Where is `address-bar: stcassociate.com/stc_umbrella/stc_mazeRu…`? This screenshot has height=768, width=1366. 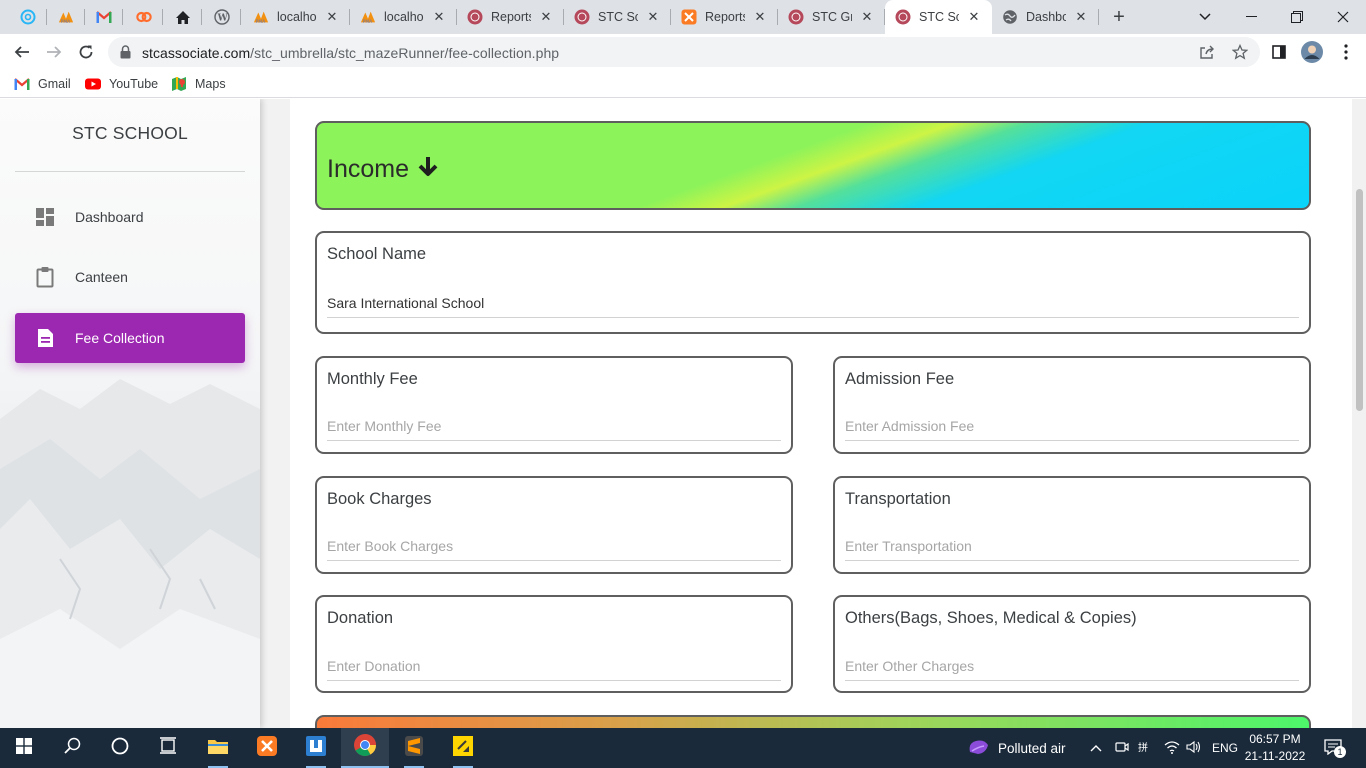
address-bar: stcassociate.com/stc_umbrella/stc_mazeRu… is located at coordinates (684, 52).